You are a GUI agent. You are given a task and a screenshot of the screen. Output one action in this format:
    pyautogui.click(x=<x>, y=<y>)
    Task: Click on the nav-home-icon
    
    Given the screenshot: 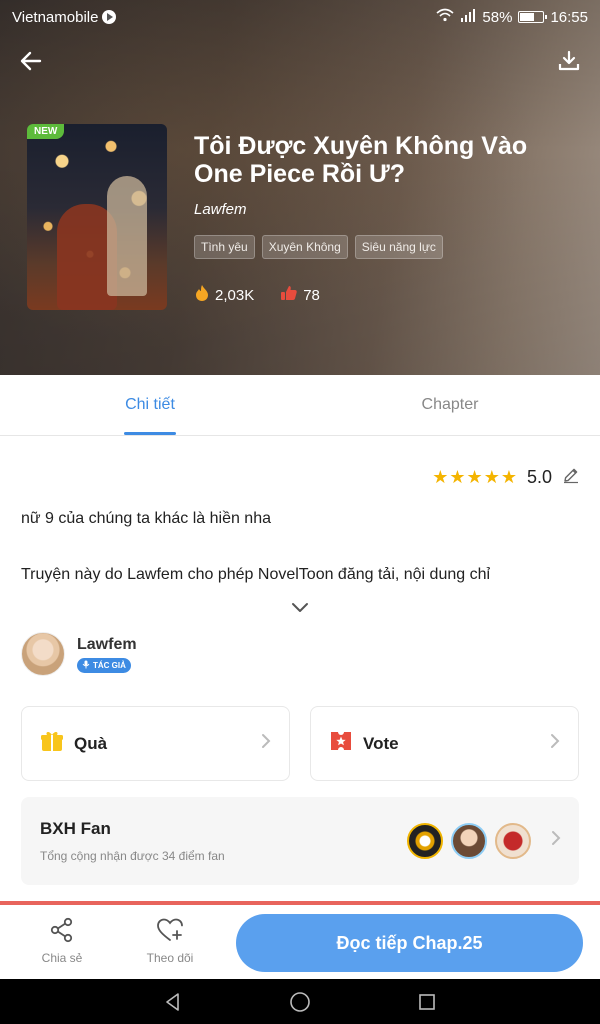 What is the action you would take?
    pyautogui.click(x=300, y=1002)
    